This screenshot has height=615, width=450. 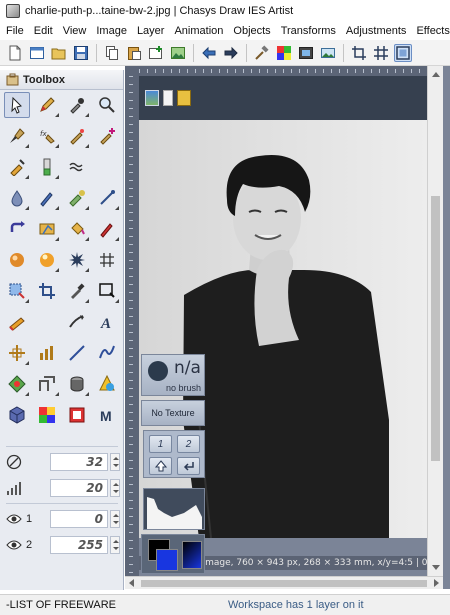 I want to click on enter-button, so click(x=188, y=466).